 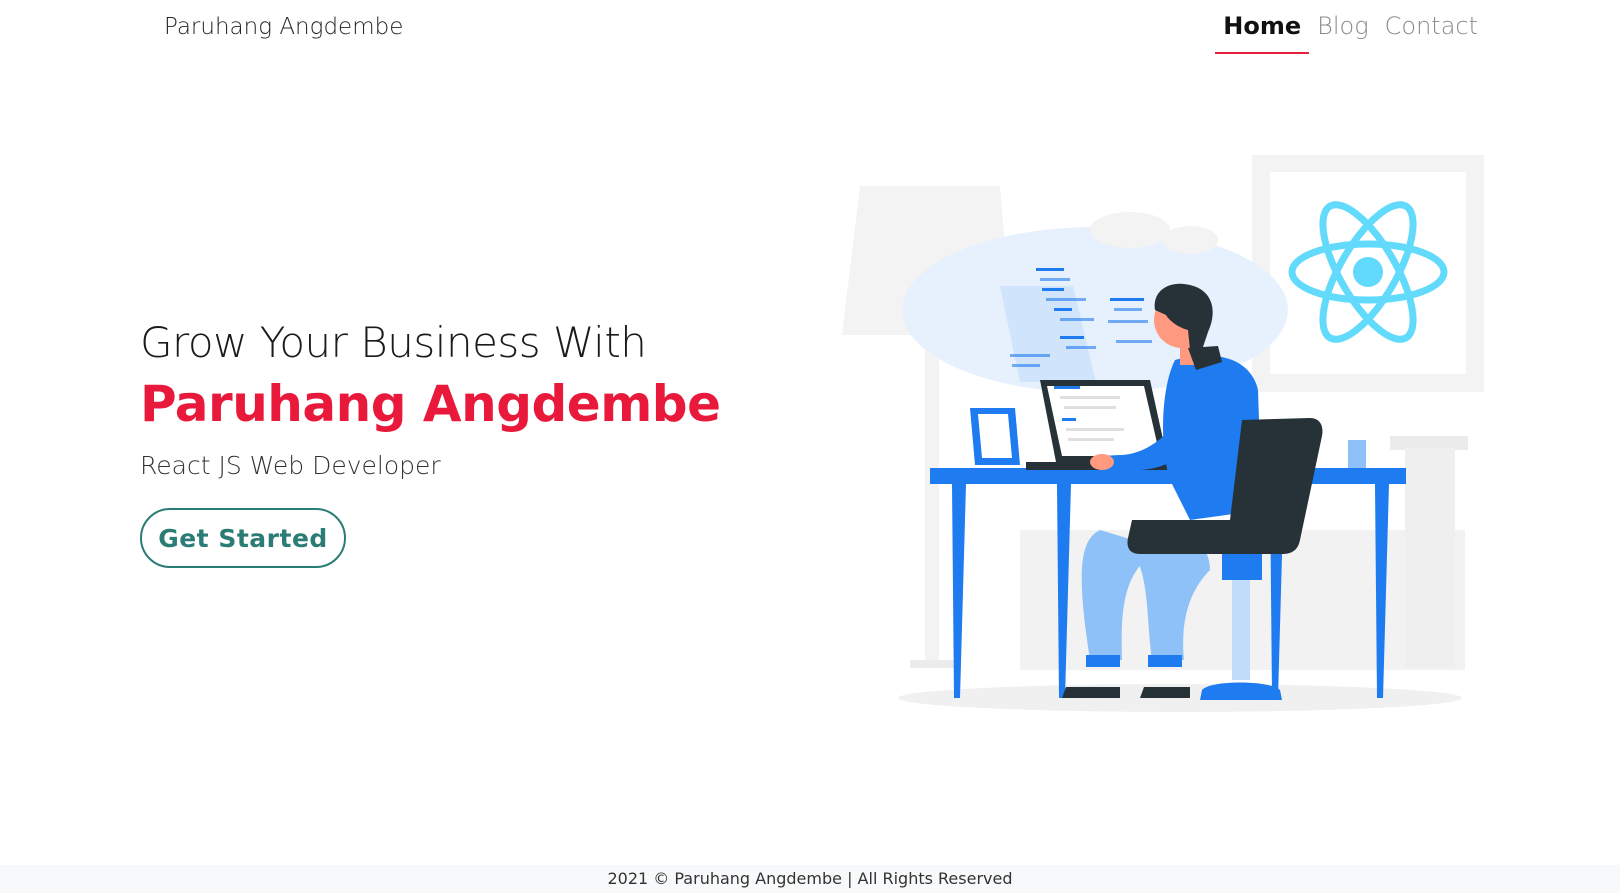 What do you see at coordinates (430, 404) in the screenshot?
I see `hero-name: Paruhang Angdembe` at bounding box center [430, 404].